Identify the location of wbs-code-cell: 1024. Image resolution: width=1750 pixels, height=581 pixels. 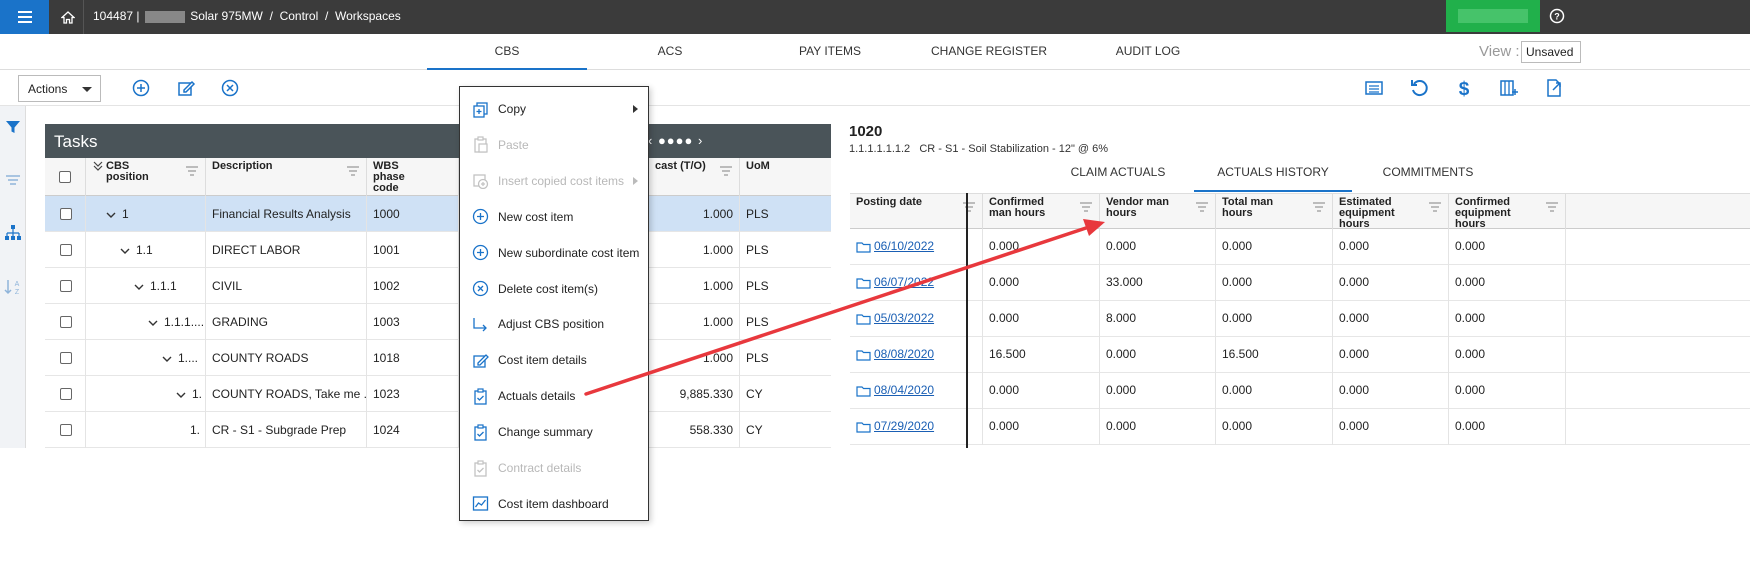
(413, 430).